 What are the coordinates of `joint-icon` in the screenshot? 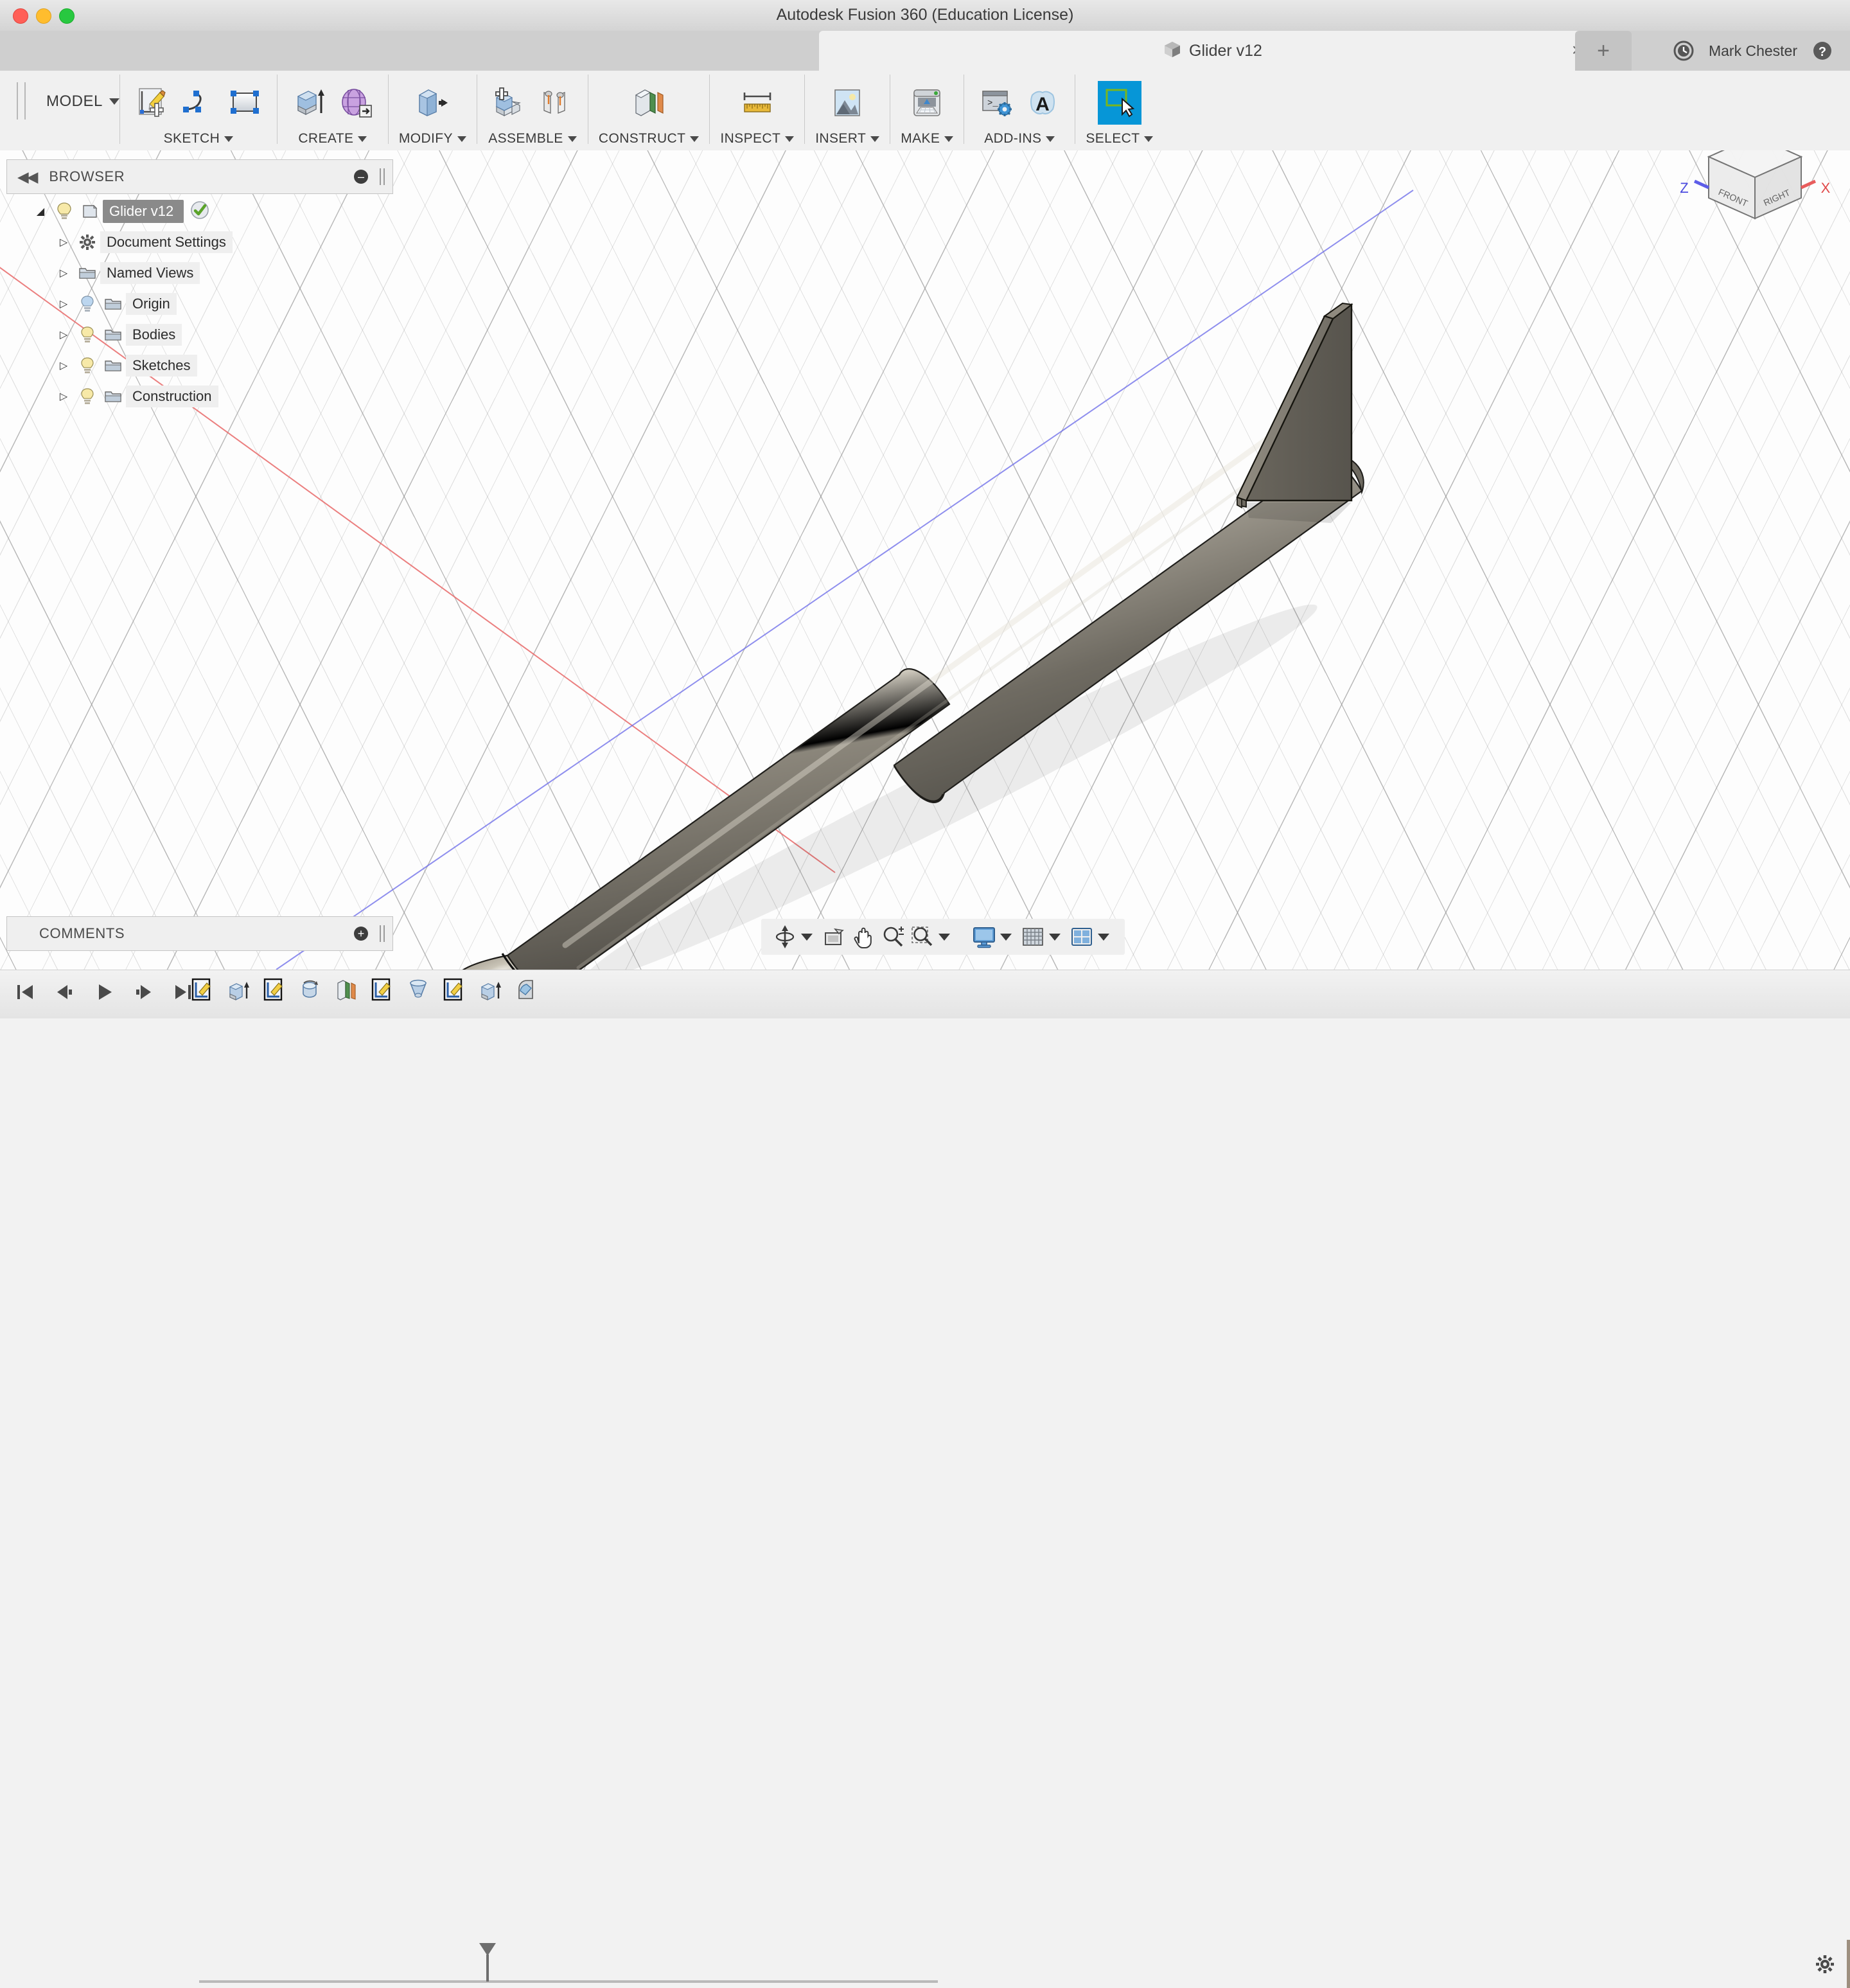 It's located at (556, 103).